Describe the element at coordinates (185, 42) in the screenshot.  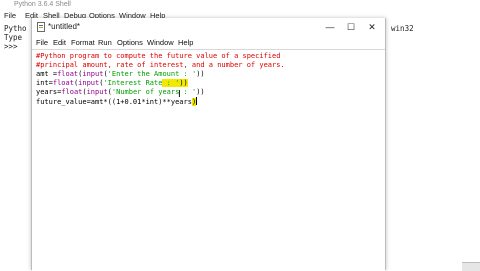
I see `editor-menu-help: Help` at that location.